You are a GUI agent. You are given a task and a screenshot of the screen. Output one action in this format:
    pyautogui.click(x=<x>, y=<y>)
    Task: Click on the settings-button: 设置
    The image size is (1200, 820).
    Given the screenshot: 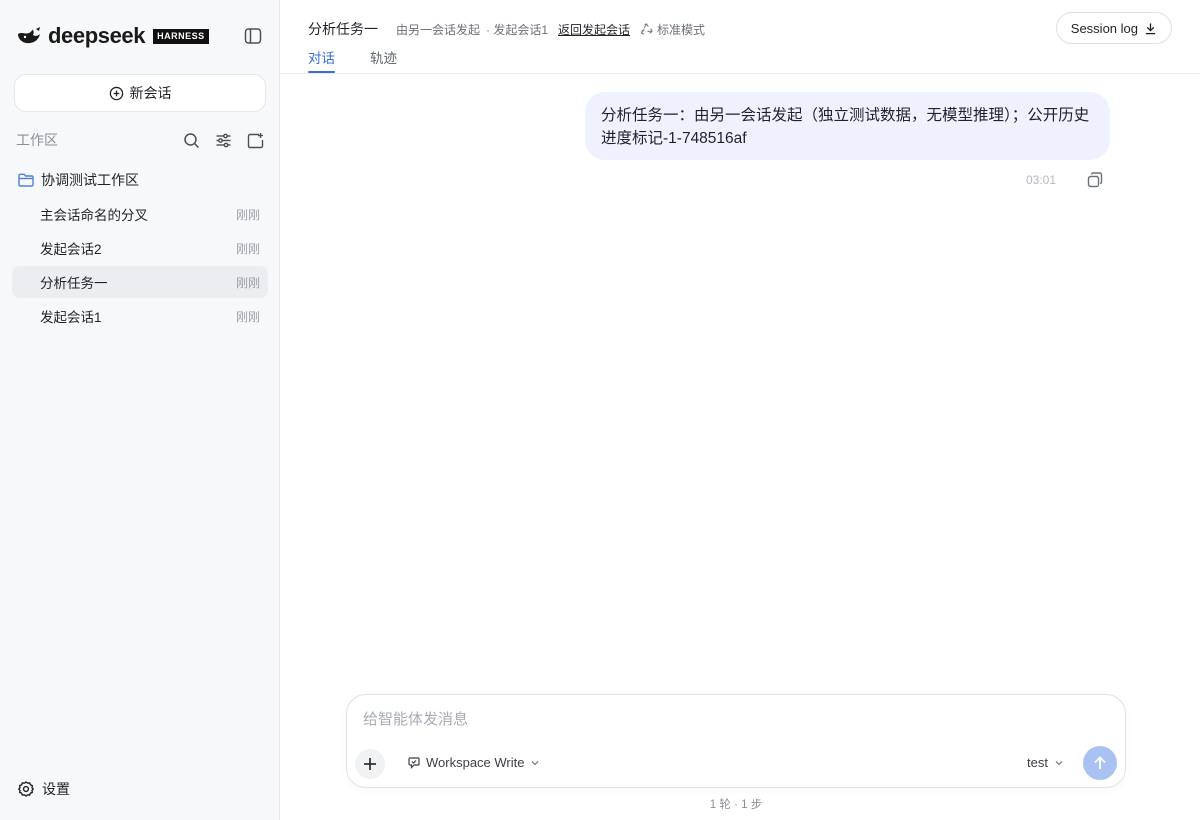 What is the action you would take?
    pyautogui.click(x=44, y=789)
    